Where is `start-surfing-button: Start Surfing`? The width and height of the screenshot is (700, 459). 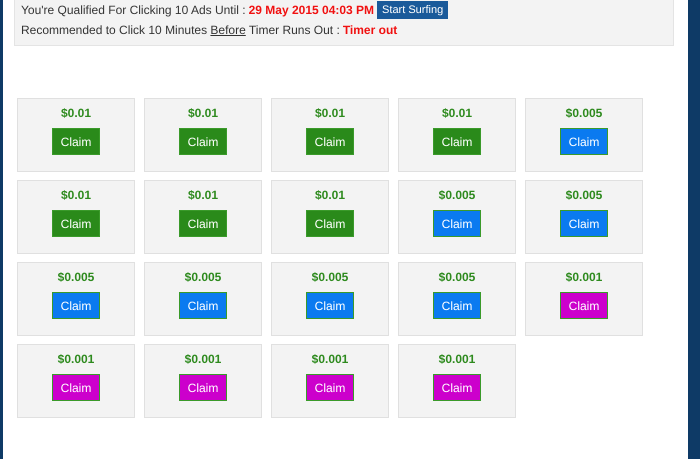
start-surfing-button: Start Surfing is located at coordinates (412, 10).